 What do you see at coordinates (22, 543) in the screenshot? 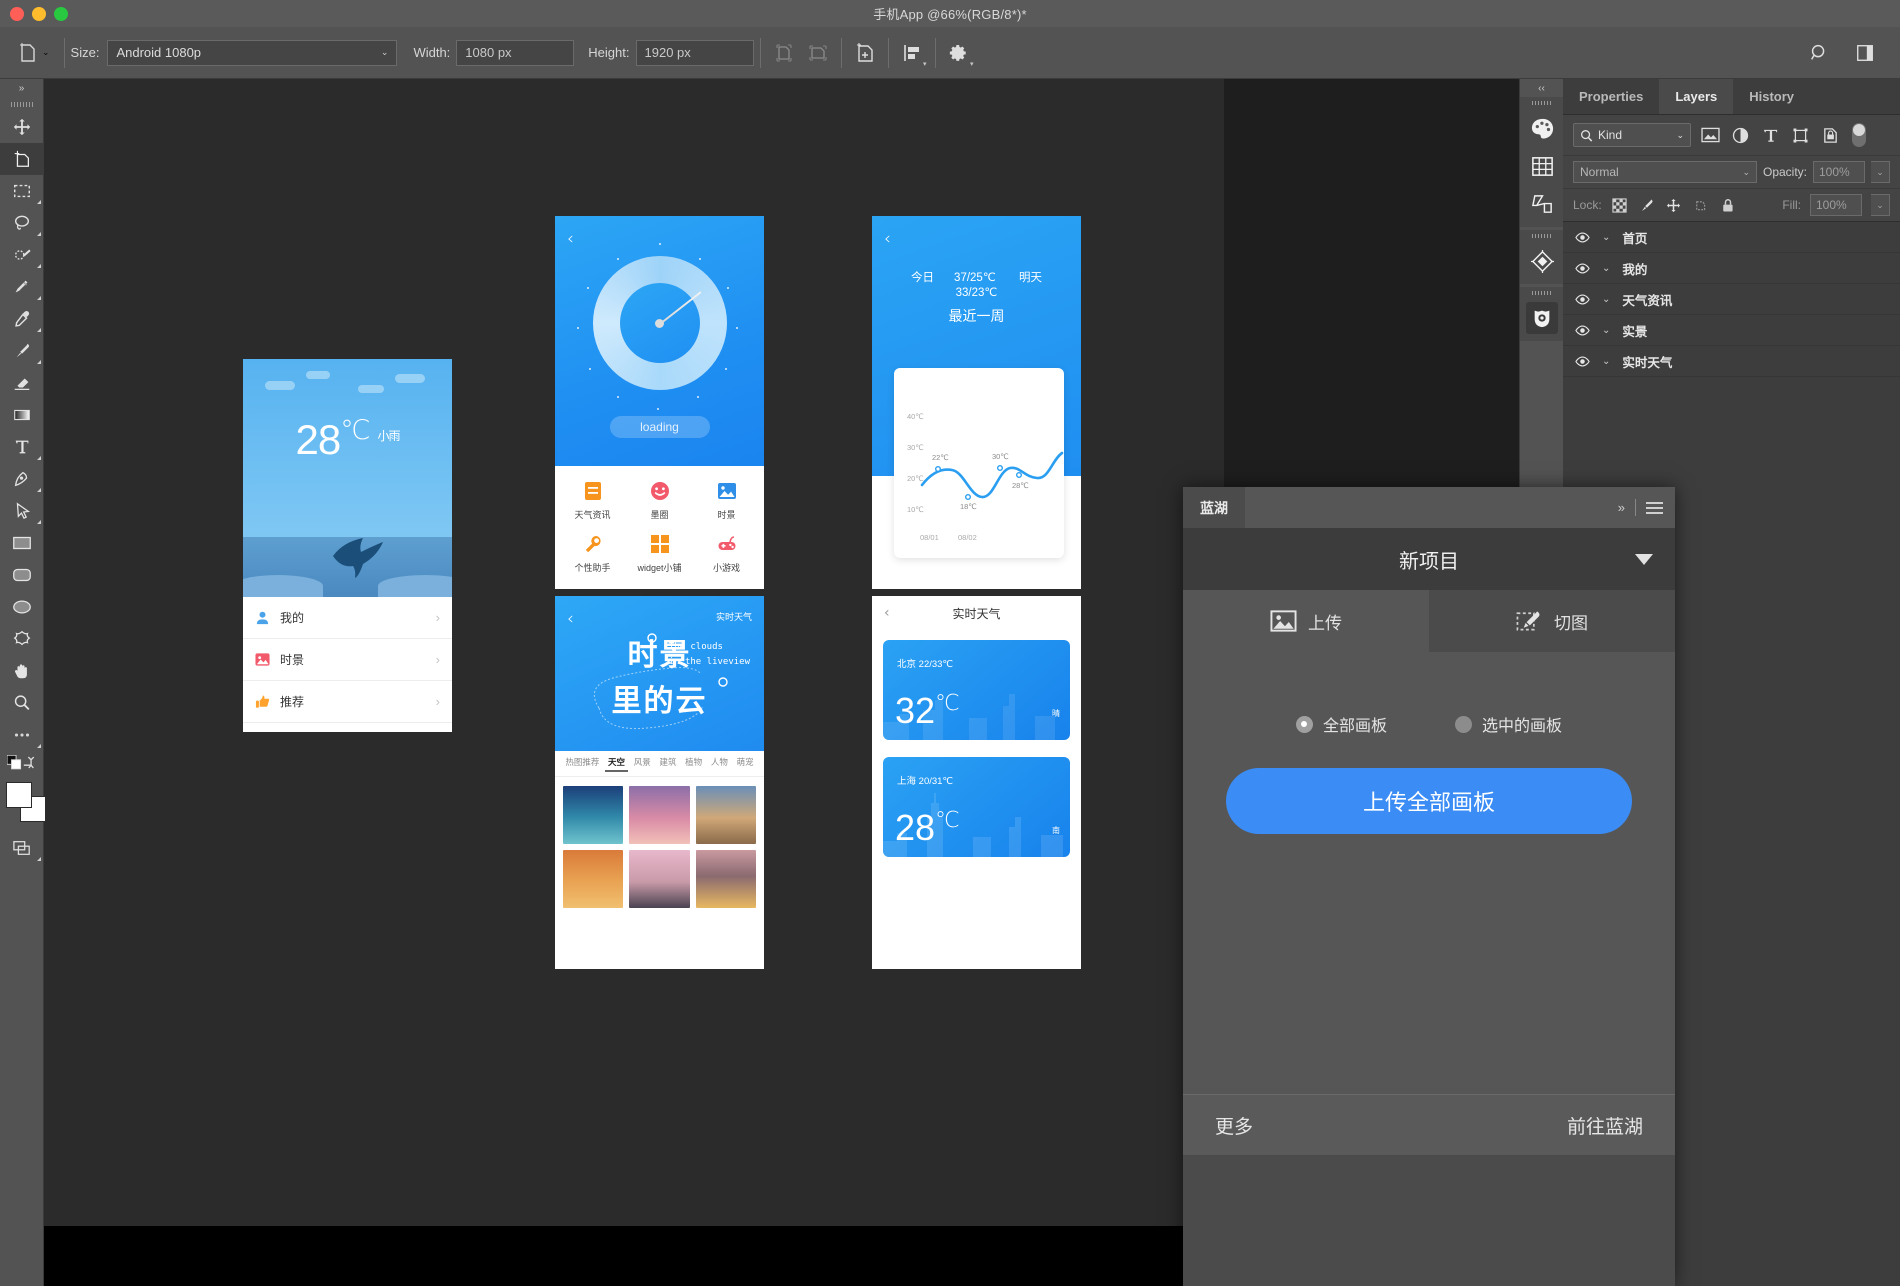
I see `rectangle-tool` at bounding box center [22, 543].